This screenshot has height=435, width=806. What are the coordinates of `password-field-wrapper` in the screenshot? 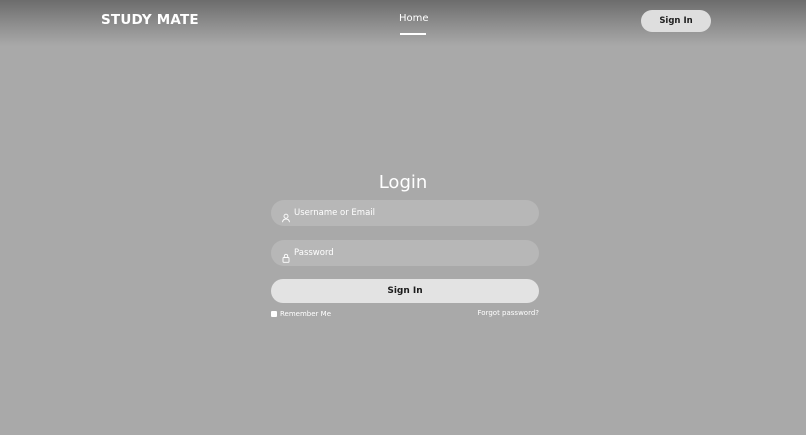 It's located at (405, 253).